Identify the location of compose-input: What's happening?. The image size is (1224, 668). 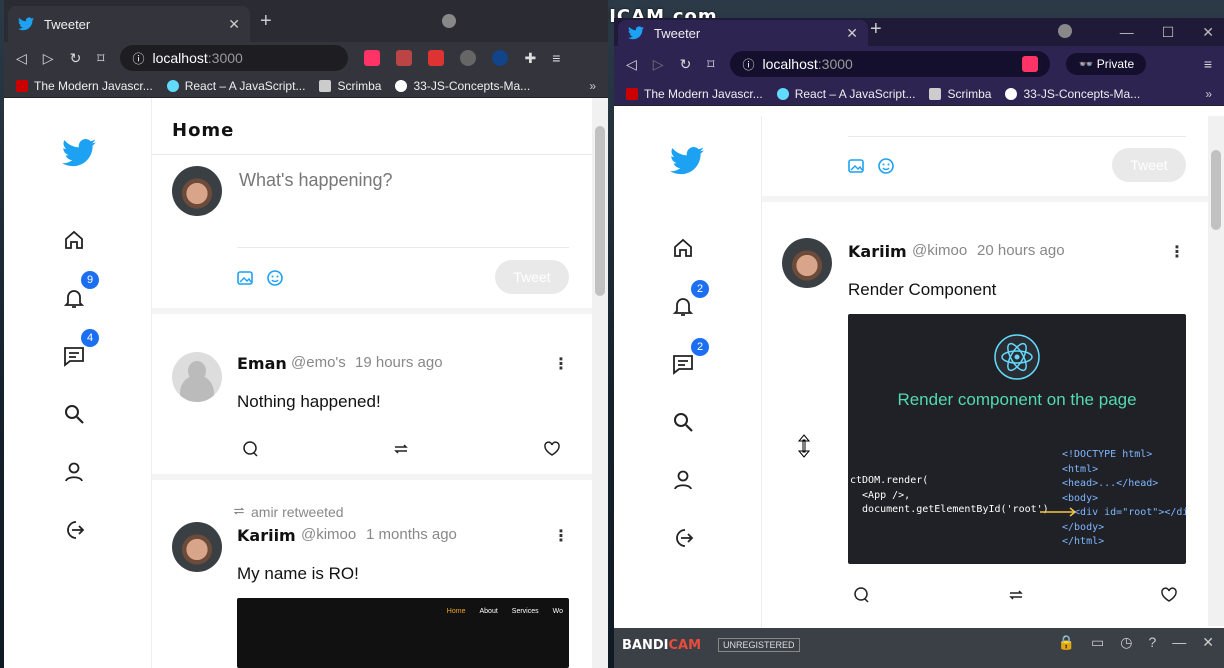
(316, 180).